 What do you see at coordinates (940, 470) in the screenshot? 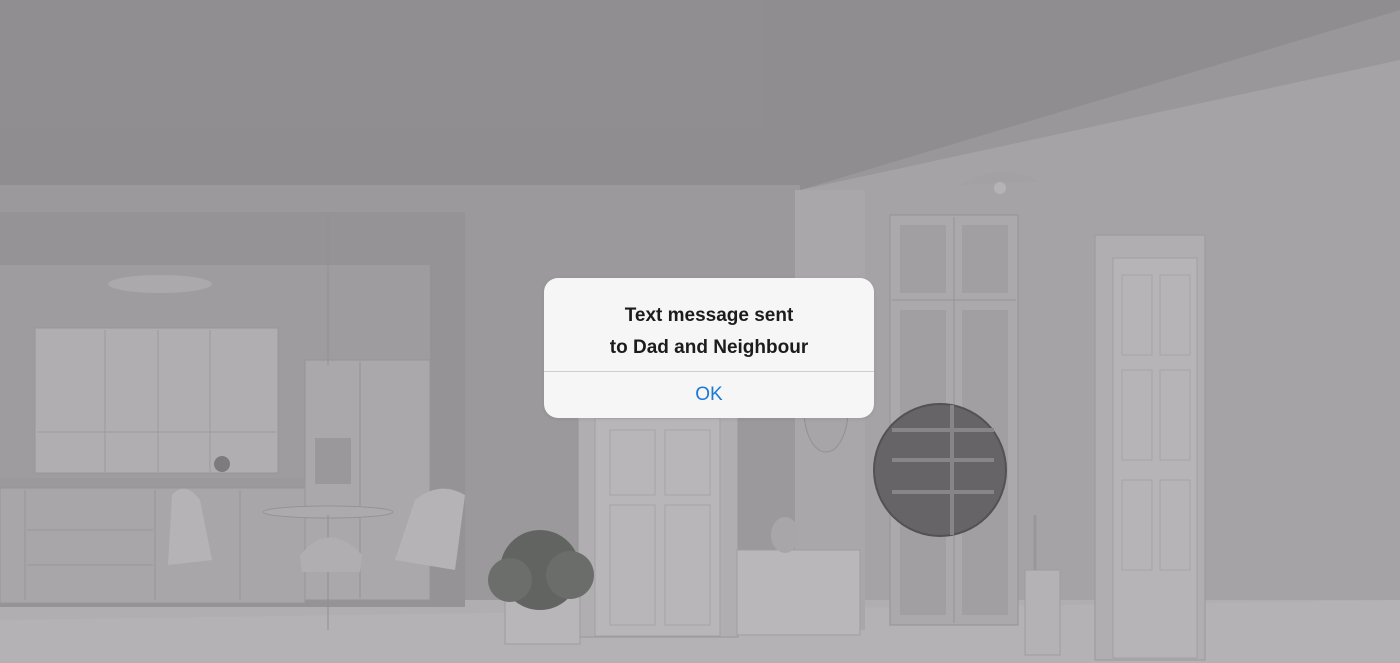
I see `shelf-magnifier` at bounding box center [940, 470].